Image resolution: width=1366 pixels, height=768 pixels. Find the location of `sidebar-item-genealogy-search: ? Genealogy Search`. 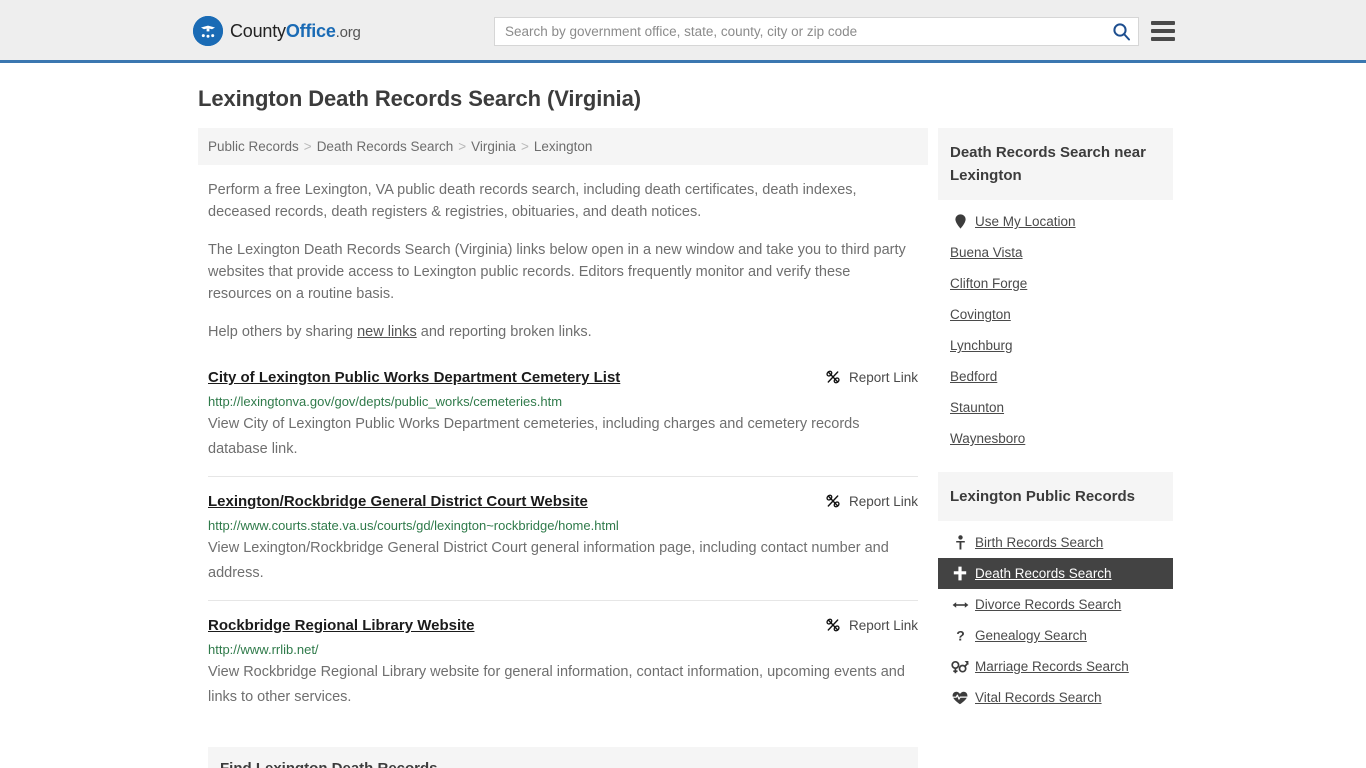

sidebar-item-genealogy-search: ? Genealogy Search is located at coordinates (1055, 635).